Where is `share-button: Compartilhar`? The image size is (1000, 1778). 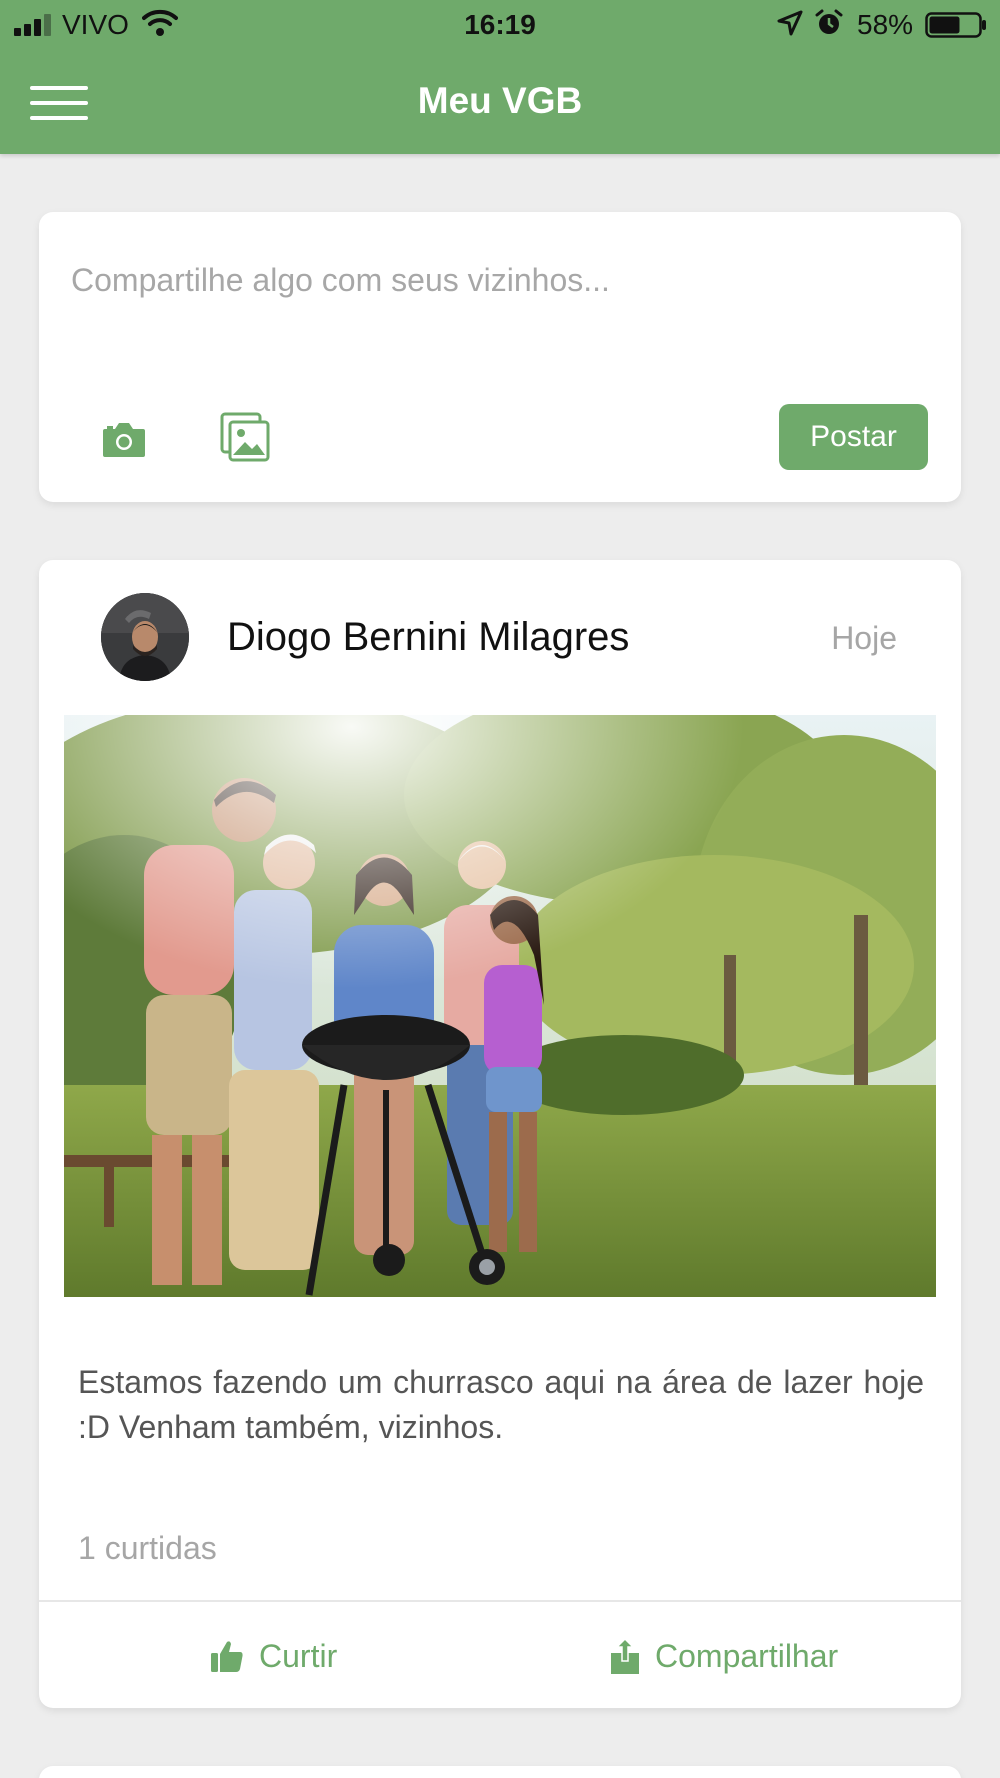
share-button: Compartilhar is located at coordinates (723, 1656).